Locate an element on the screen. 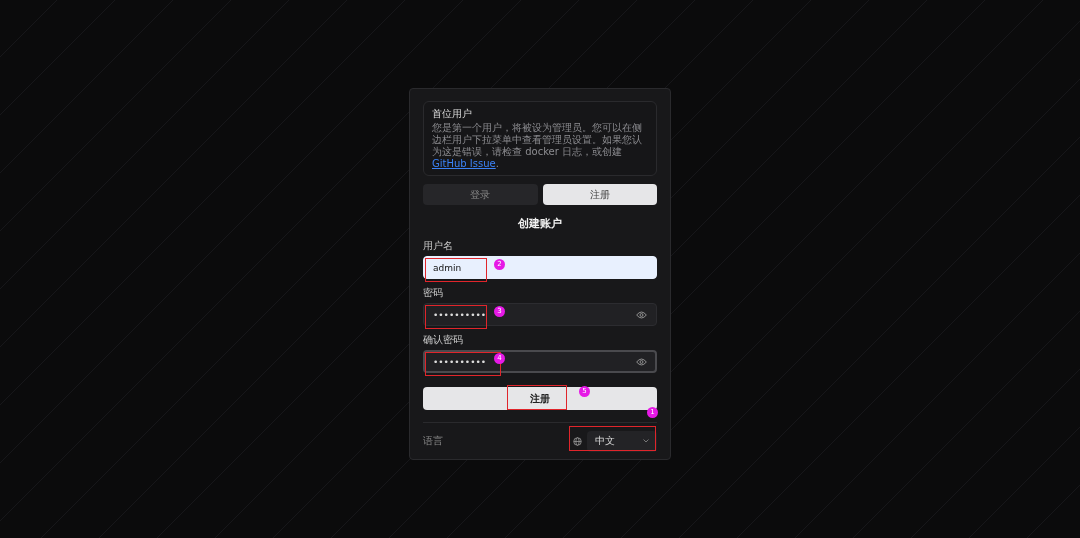  form-heading: 创建账户 is located at coordinates (540, 223).